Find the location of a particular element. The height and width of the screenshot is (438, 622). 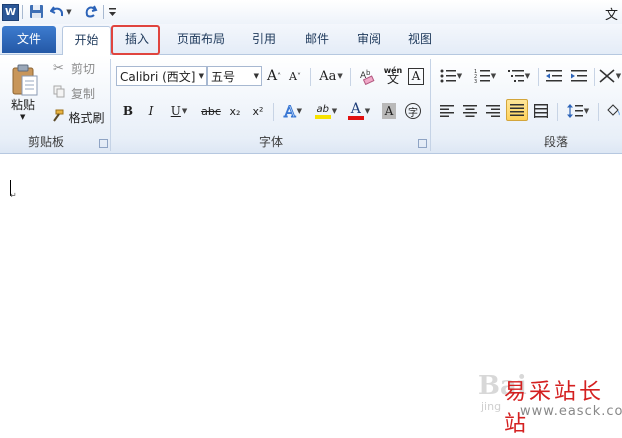

highlighter-icon: ab is located at coordinates (322, 111).